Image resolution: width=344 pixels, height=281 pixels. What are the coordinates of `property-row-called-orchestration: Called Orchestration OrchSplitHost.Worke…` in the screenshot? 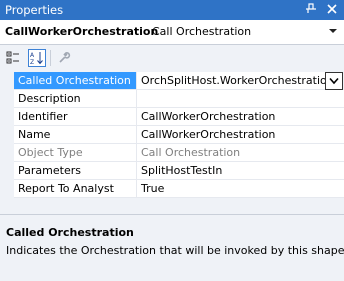 It's located at (172, 81).